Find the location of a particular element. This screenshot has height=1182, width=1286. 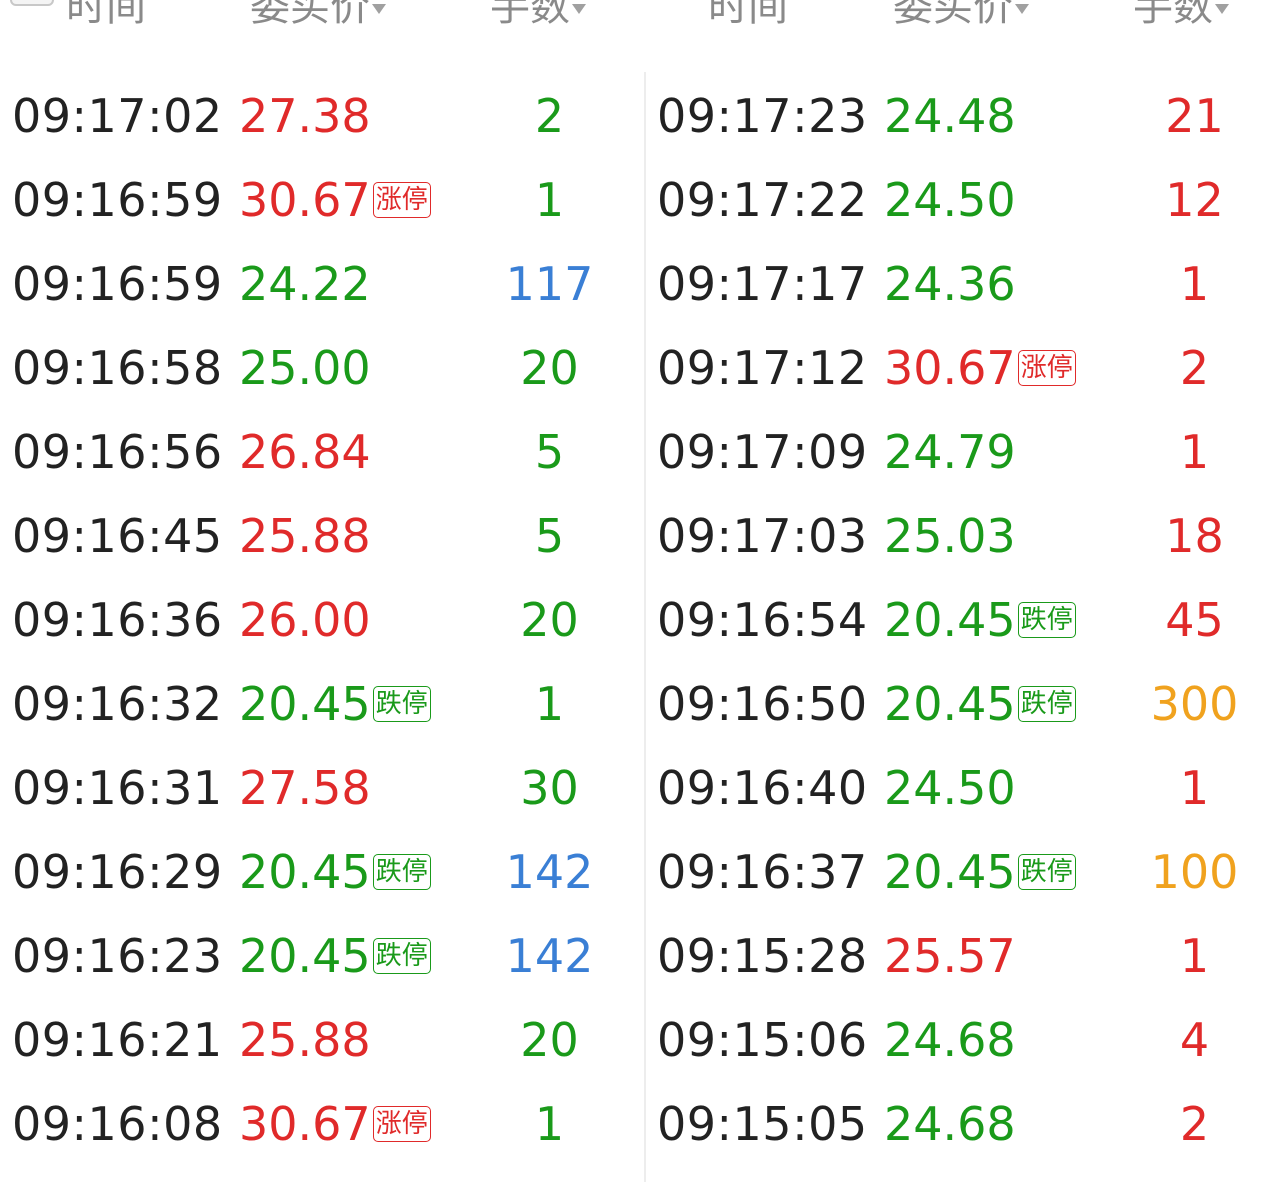

trade-row: 09:16:36 26.00 20 is located at coordinates (332, 620).